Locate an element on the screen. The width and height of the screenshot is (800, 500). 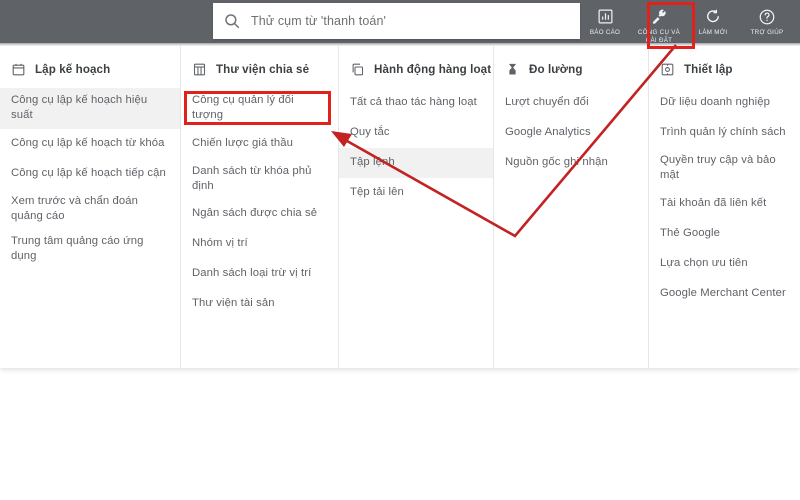
search-icon is located at coordinates (232, 21).